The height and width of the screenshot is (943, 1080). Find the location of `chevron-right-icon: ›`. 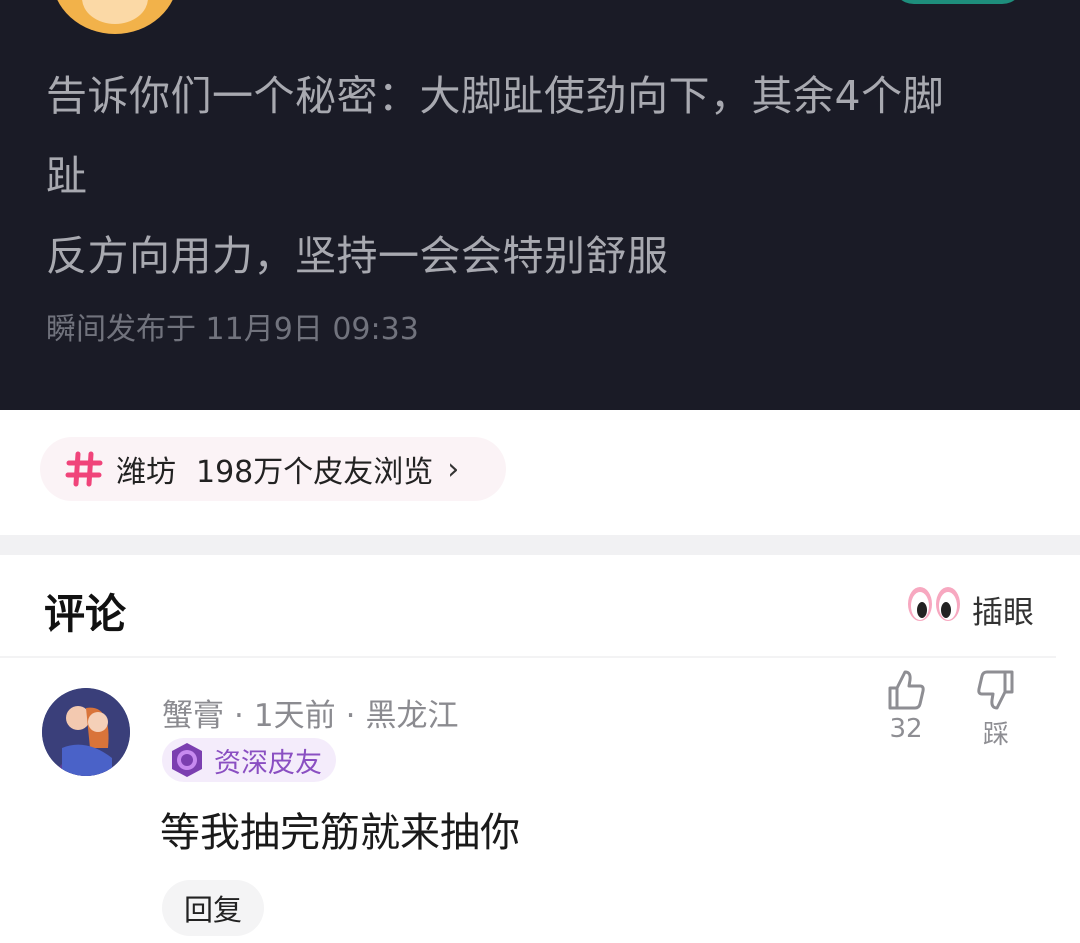

chevron-right-icon: › is located at coordinates (453, 469).